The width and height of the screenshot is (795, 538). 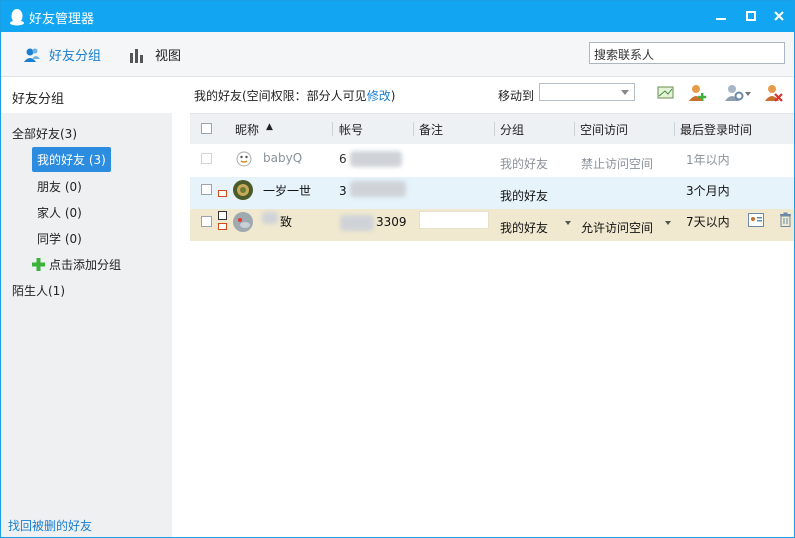 What do you see at coordinates (524, 227) in the screenshot?
I see `group-select: 我的好友` at bounding box center [524, 227].